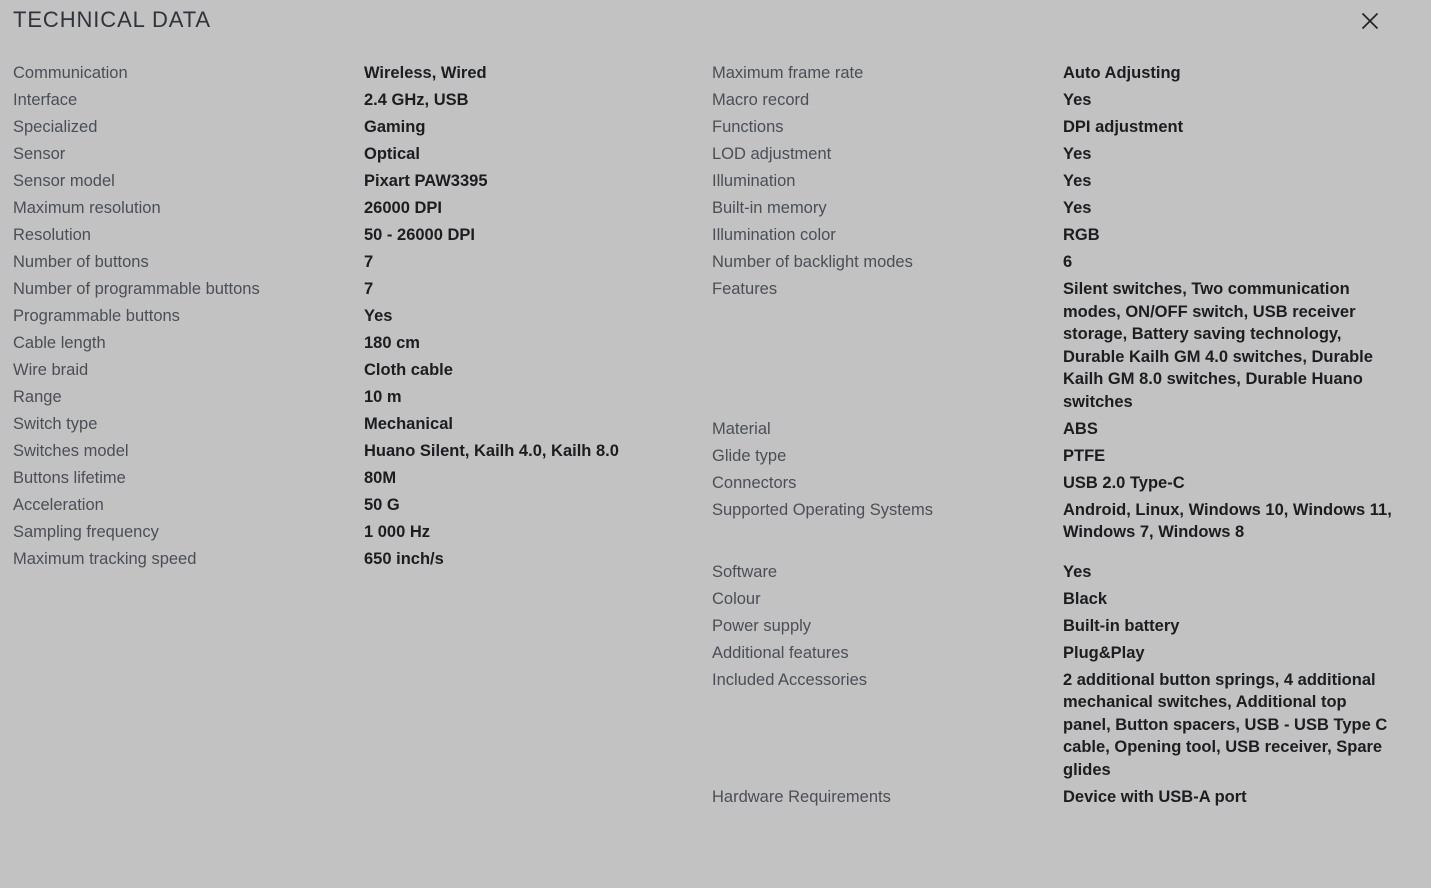  I want to click on spec-value: DPI adjustment, so click(1123, 127).